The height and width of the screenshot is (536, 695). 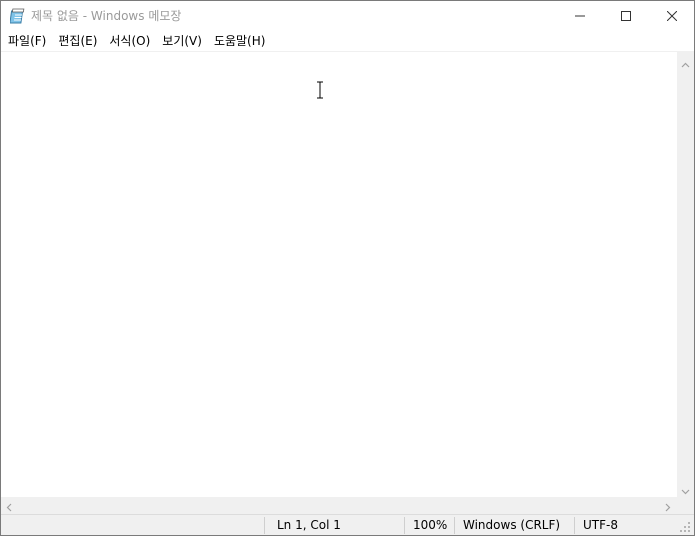 What do you see at coordinates (685, 505) in the screenshot?
I see `scrollbar-corner` at bounding box center [685, 505].